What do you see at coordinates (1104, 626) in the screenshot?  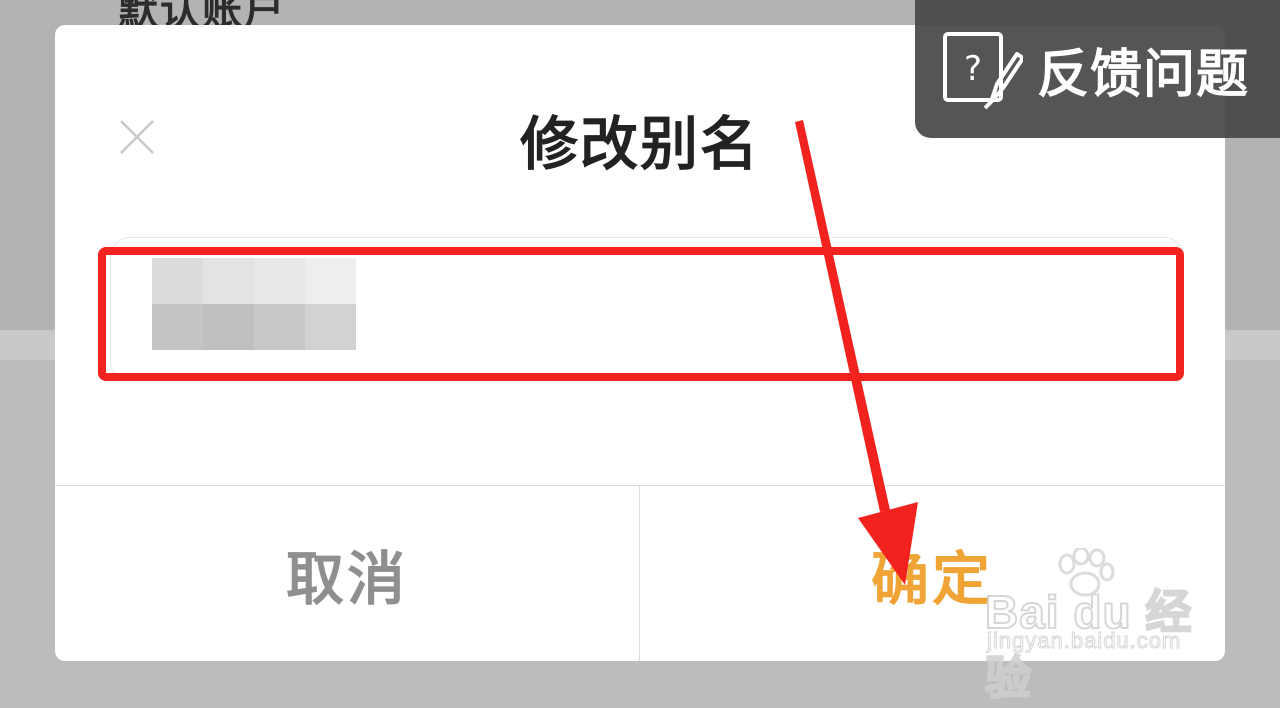 I see `baidu-jingyan-watermark: Bai du 经验 jingyan.baidu.com` at bounding box center [1104, 626].